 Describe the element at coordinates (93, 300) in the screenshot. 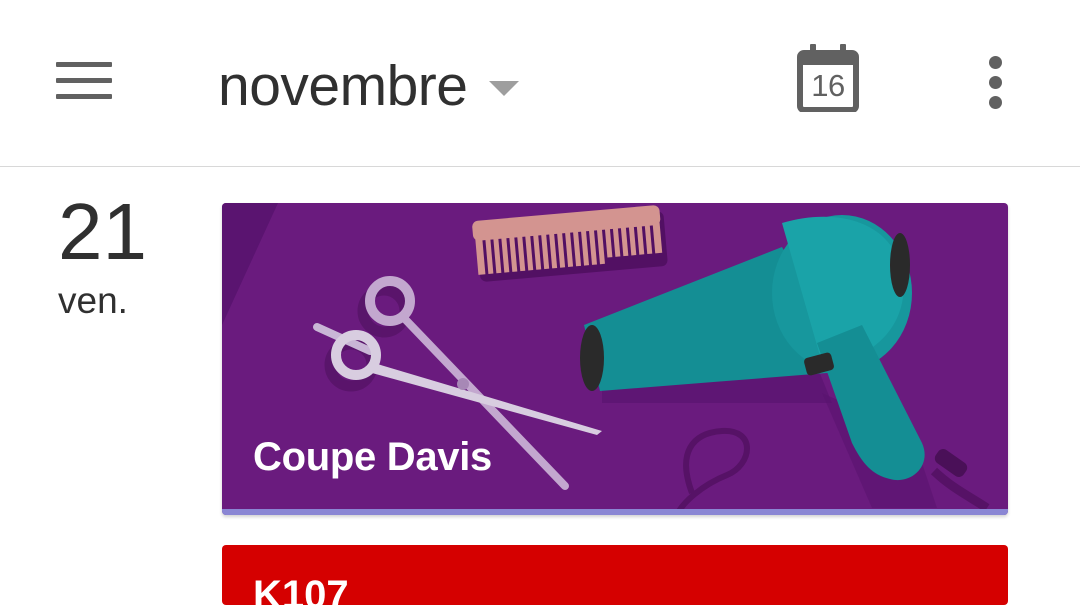

I see `day-weekday: ven.` at that location.